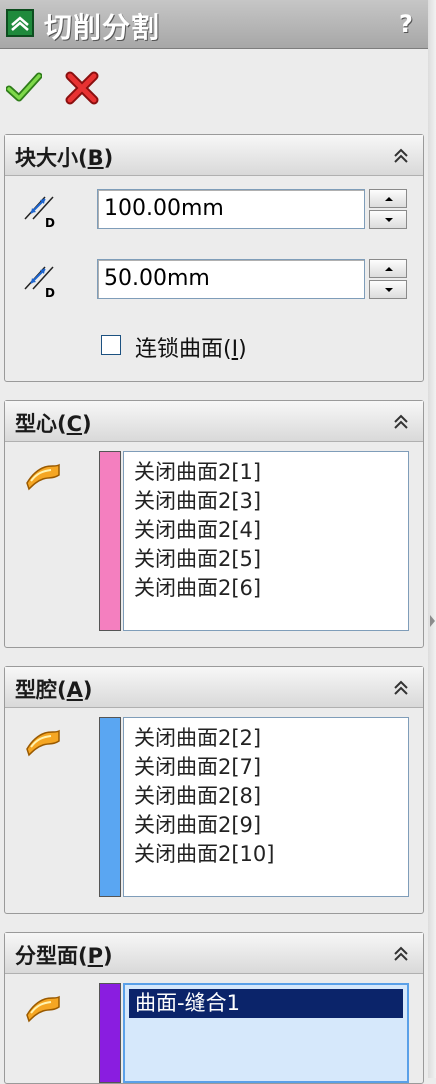  I want to click on core-color-bar, so click(110, 541).